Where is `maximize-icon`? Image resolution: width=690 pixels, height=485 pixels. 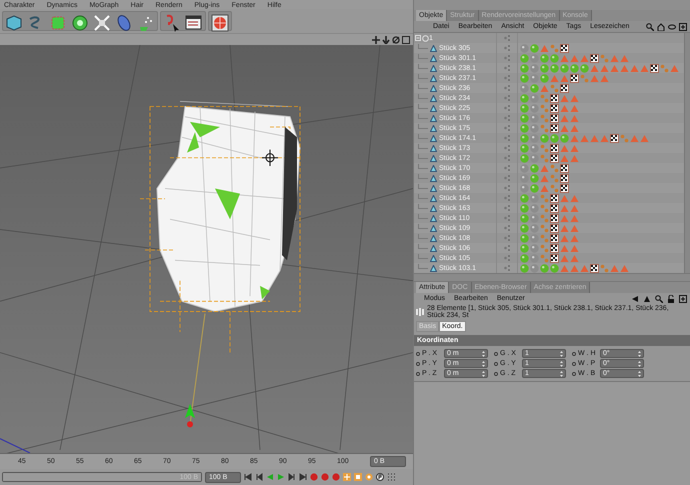
maximize-icon is located at coordinates (406, 40).